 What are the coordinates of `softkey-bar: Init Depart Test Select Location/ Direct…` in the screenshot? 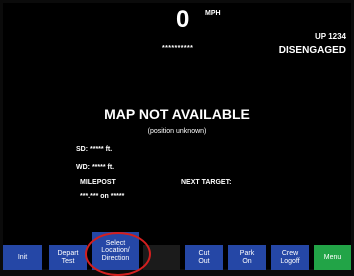 It's located at (177, 251).